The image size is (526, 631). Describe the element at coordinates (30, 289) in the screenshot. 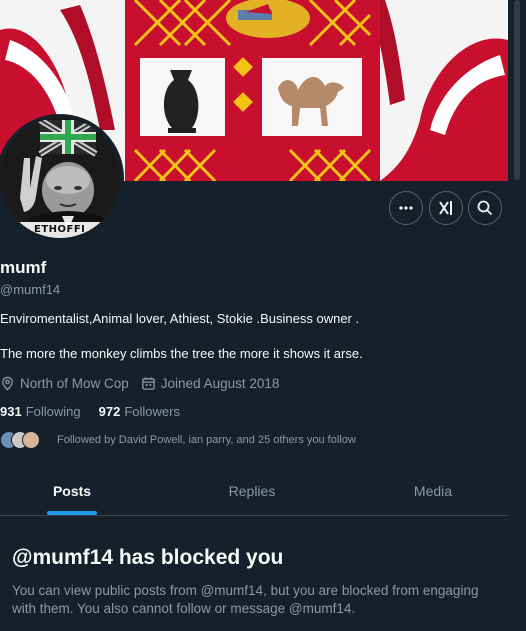

I see `user-handle: @mumf14` at that location.